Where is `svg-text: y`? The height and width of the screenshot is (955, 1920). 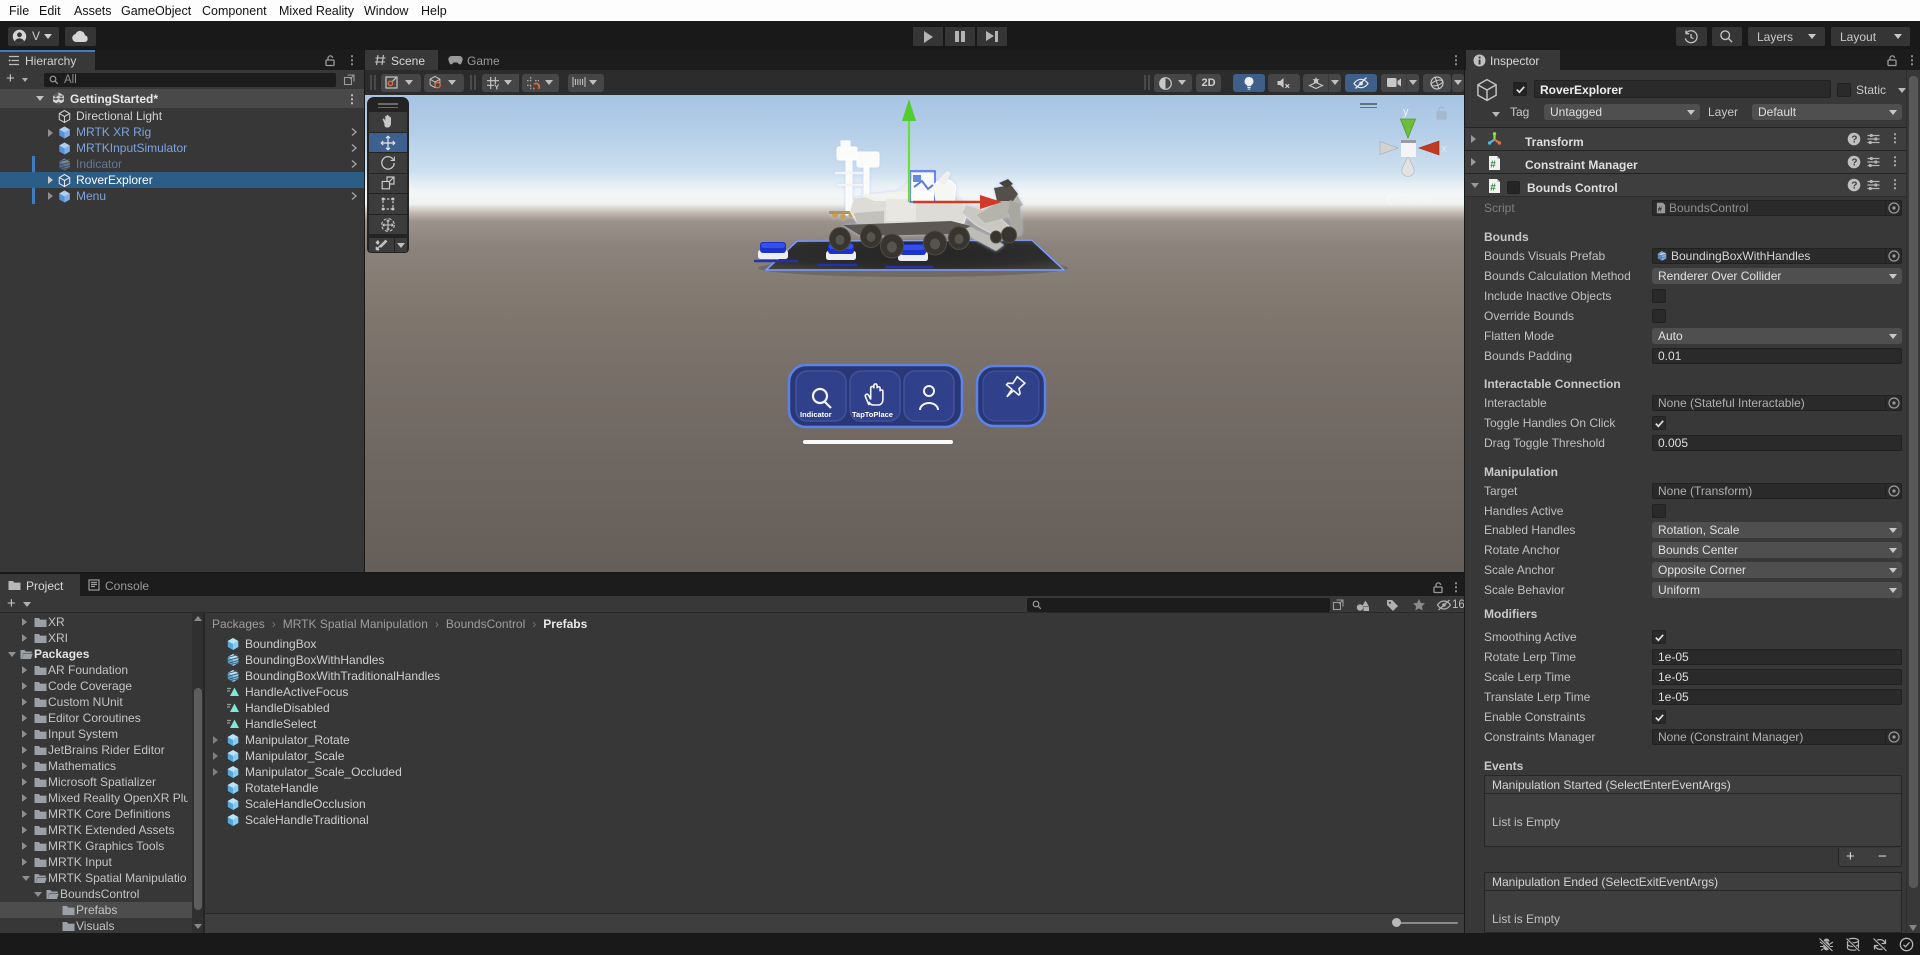
svg-text: y is located at coordinates (1406, 112).